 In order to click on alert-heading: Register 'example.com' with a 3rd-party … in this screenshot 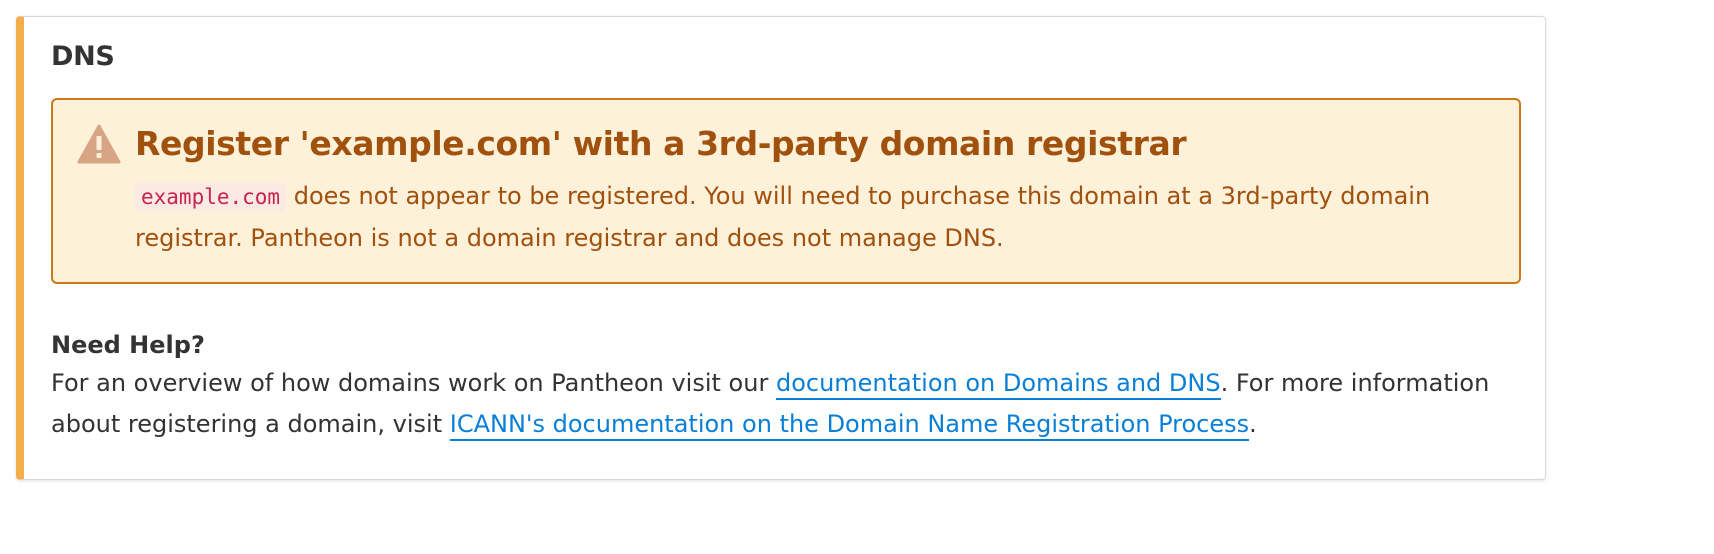, I will do `click(661, 143)`.